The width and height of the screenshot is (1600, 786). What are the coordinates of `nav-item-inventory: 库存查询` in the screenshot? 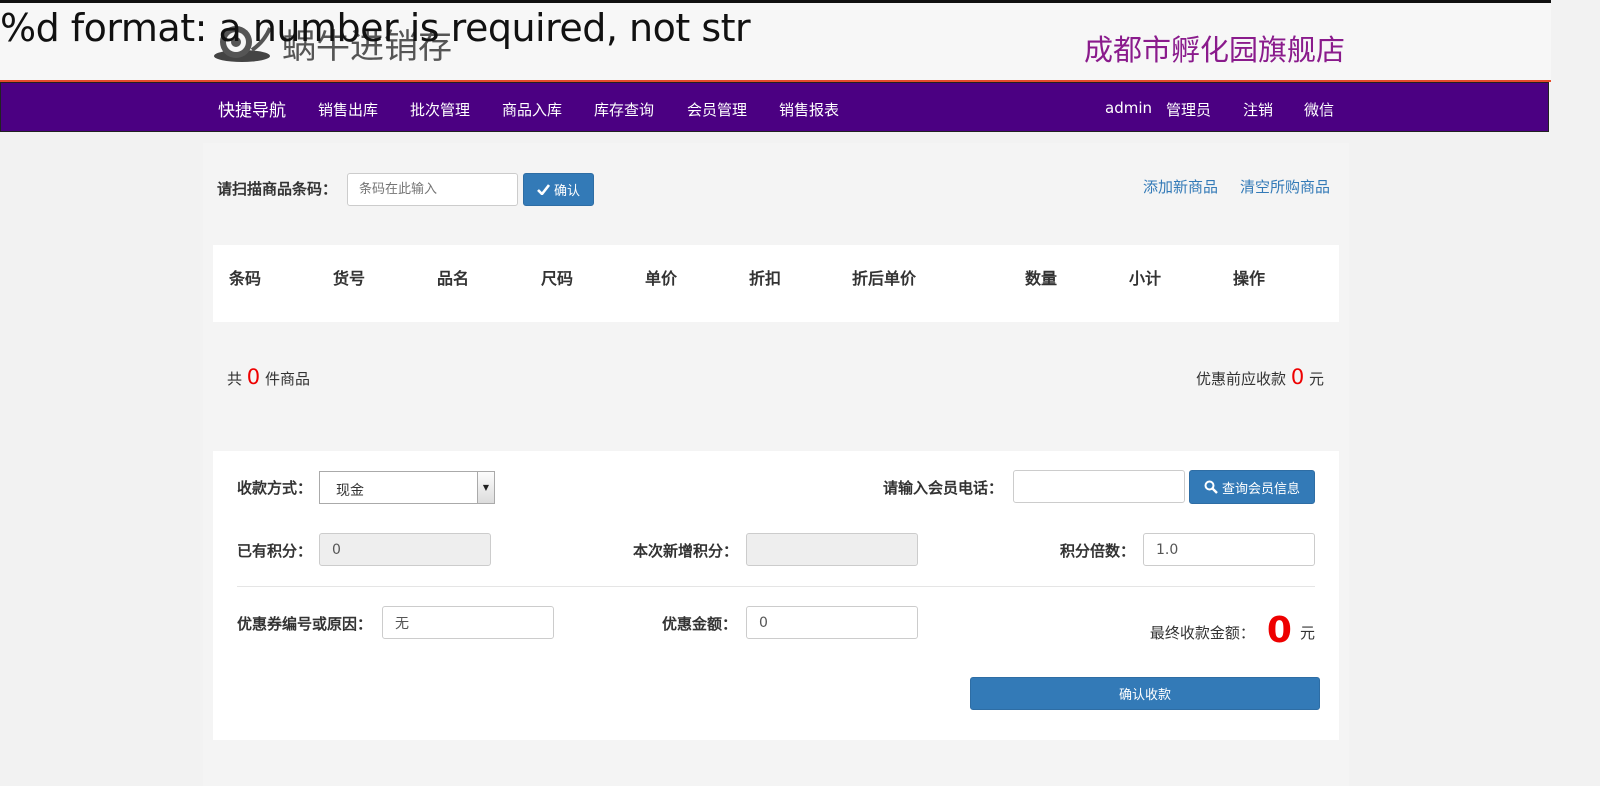 It's located at (624, 109).